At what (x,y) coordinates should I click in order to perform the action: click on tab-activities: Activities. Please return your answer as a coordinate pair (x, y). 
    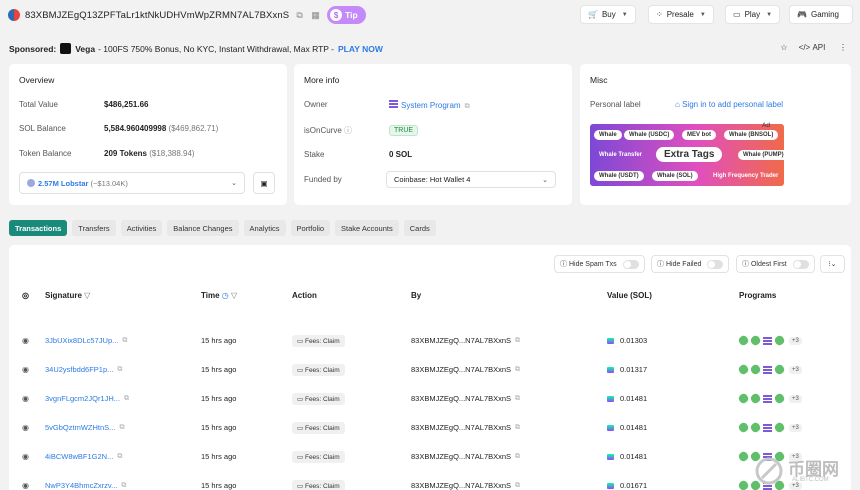
    Looking at the image, I should click on (141, 228).